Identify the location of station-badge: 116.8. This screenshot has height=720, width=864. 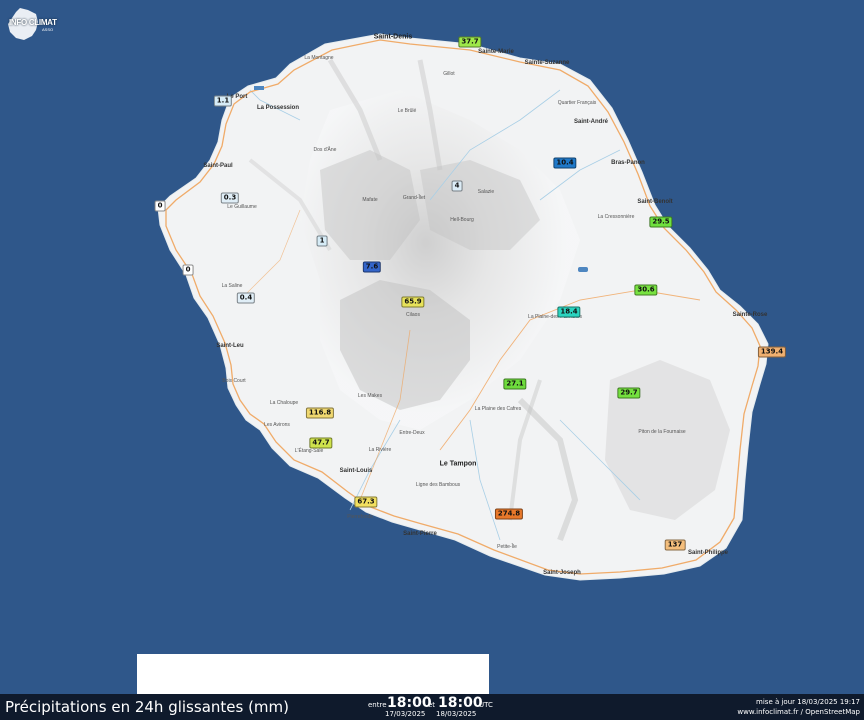
(320, 413).